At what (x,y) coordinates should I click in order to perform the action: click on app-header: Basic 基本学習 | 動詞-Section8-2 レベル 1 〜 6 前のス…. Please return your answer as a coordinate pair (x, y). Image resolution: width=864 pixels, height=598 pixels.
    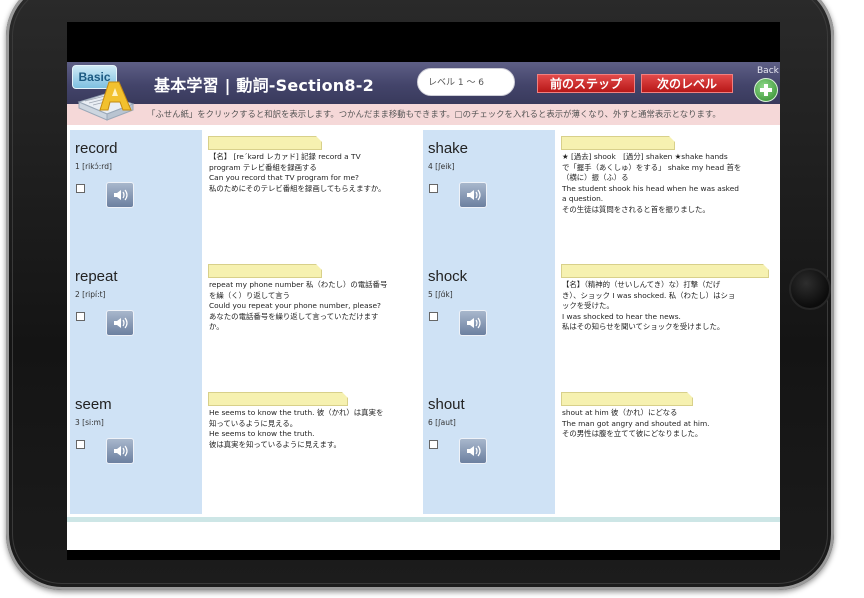
    Looking at the image, I should click on (423, 83).